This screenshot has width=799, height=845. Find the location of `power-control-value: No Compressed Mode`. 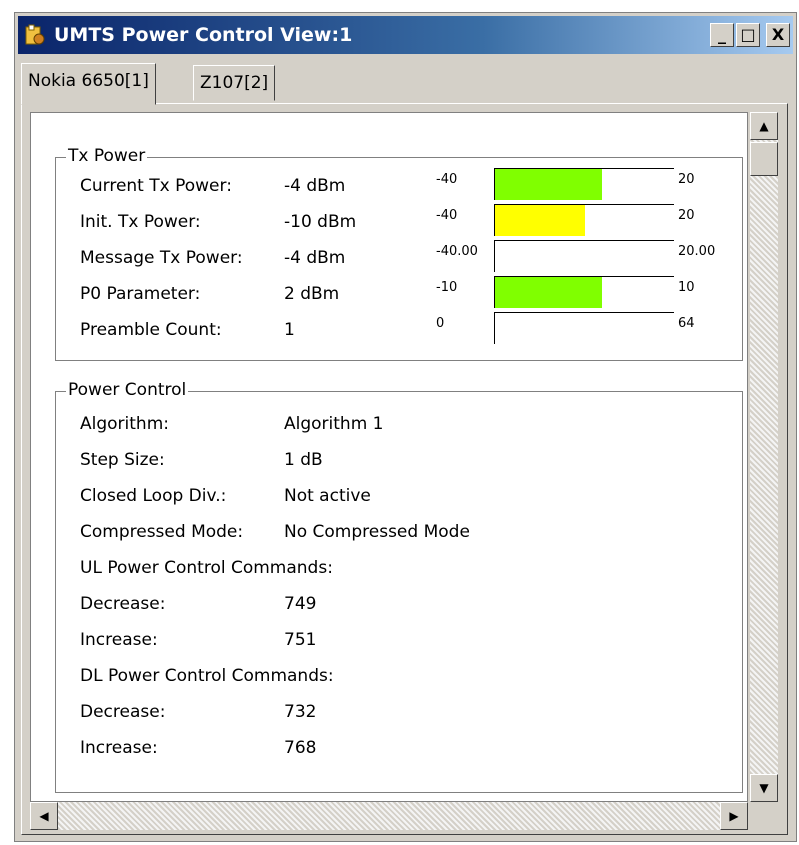

power-control-value: No Compressed Mode is located at coordinates (377, 532).